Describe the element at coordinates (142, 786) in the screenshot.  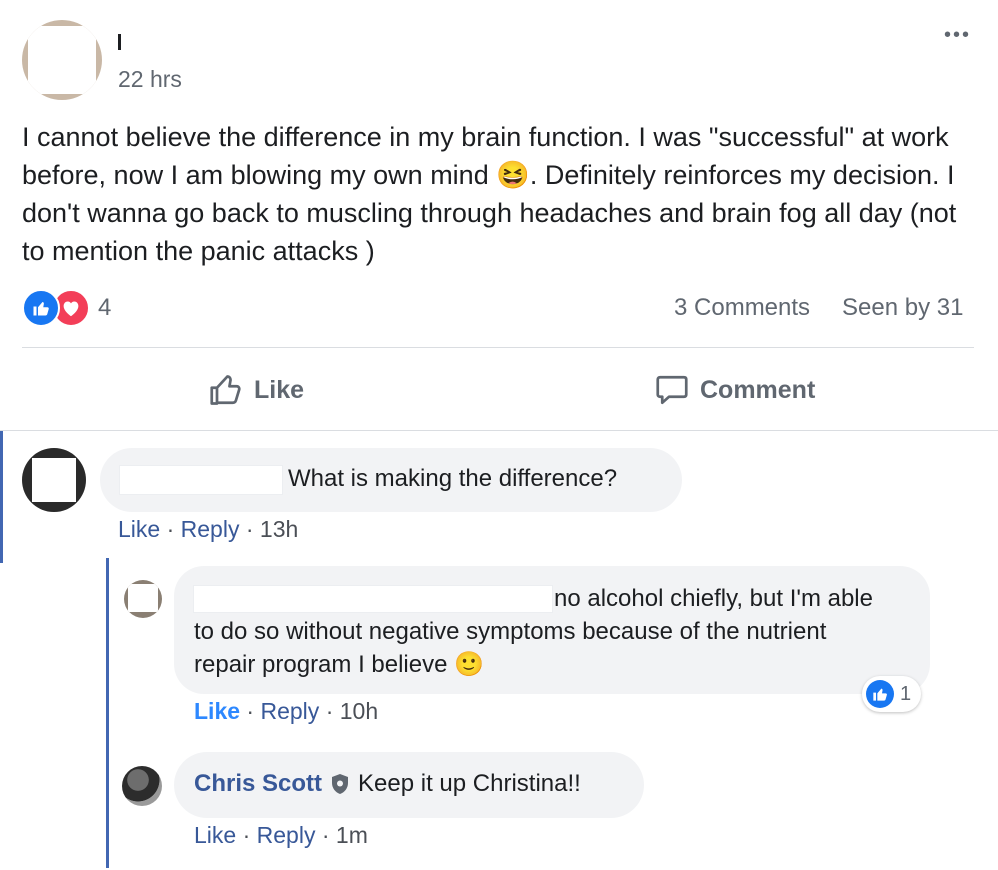
I see `chris-scott-avatar` at that location.